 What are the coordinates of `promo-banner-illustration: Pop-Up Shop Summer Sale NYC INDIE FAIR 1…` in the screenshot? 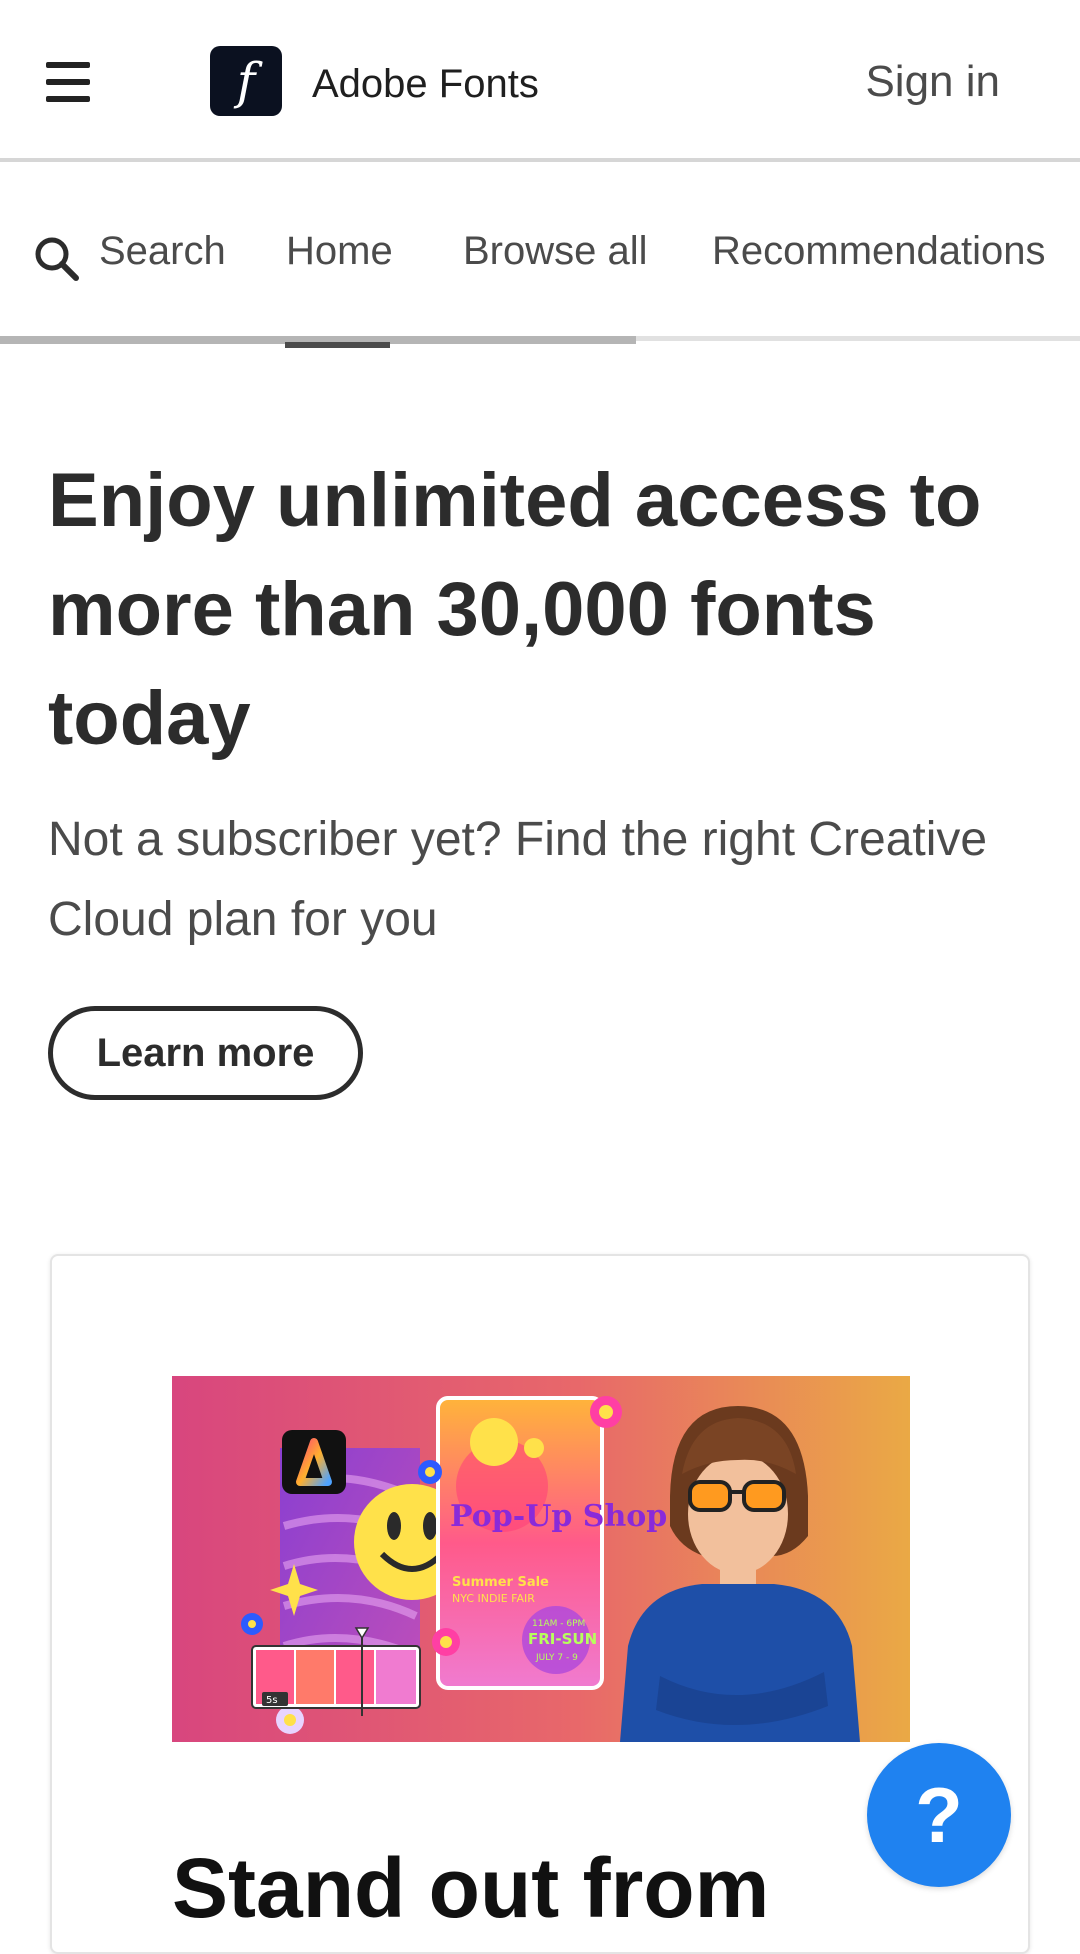 It's located at (541, 1559).